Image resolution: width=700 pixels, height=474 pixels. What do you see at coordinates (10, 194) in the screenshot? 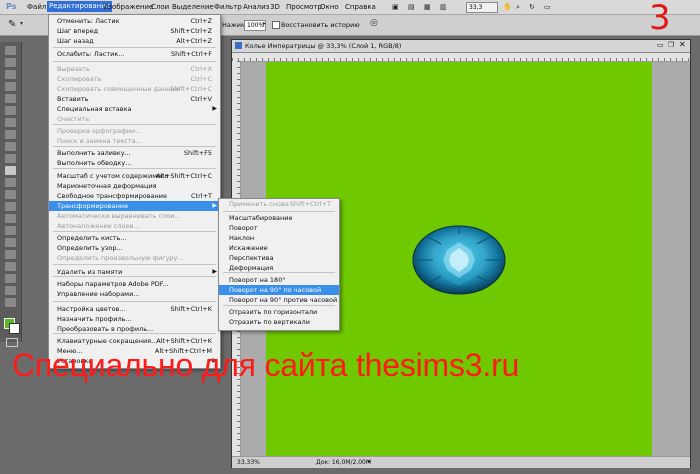
I see `blur-tool-icon` at bounding box center [10, 194].